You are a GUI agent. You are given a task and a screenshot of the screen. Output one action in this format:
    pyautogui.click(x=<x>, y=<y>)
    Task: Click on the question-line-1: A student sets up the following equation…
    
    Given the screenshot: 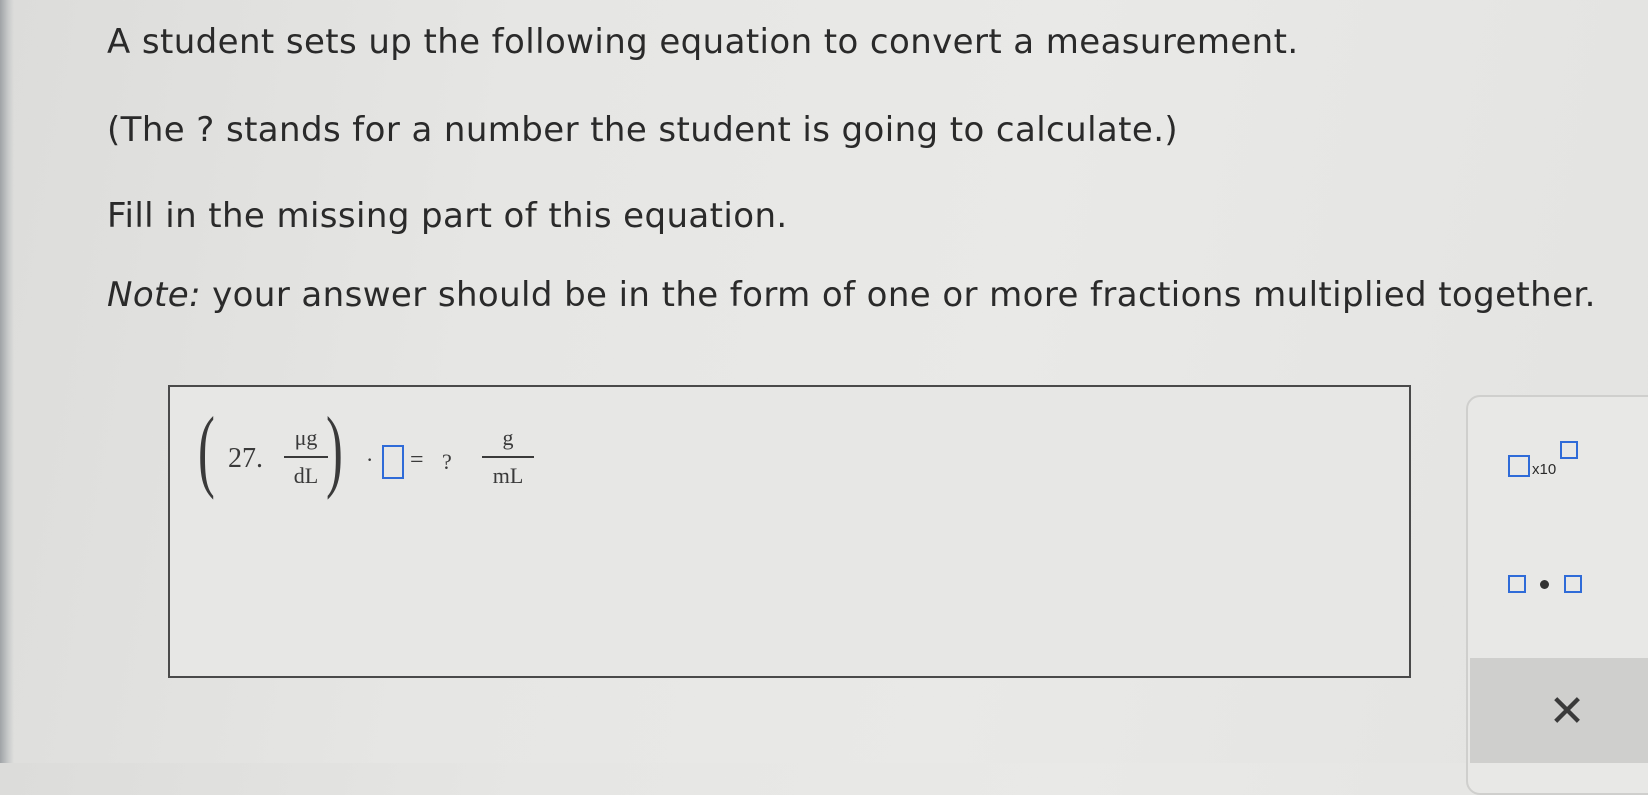 What is the action you would take?
    pyautogui.click(x=703, y=42)
    